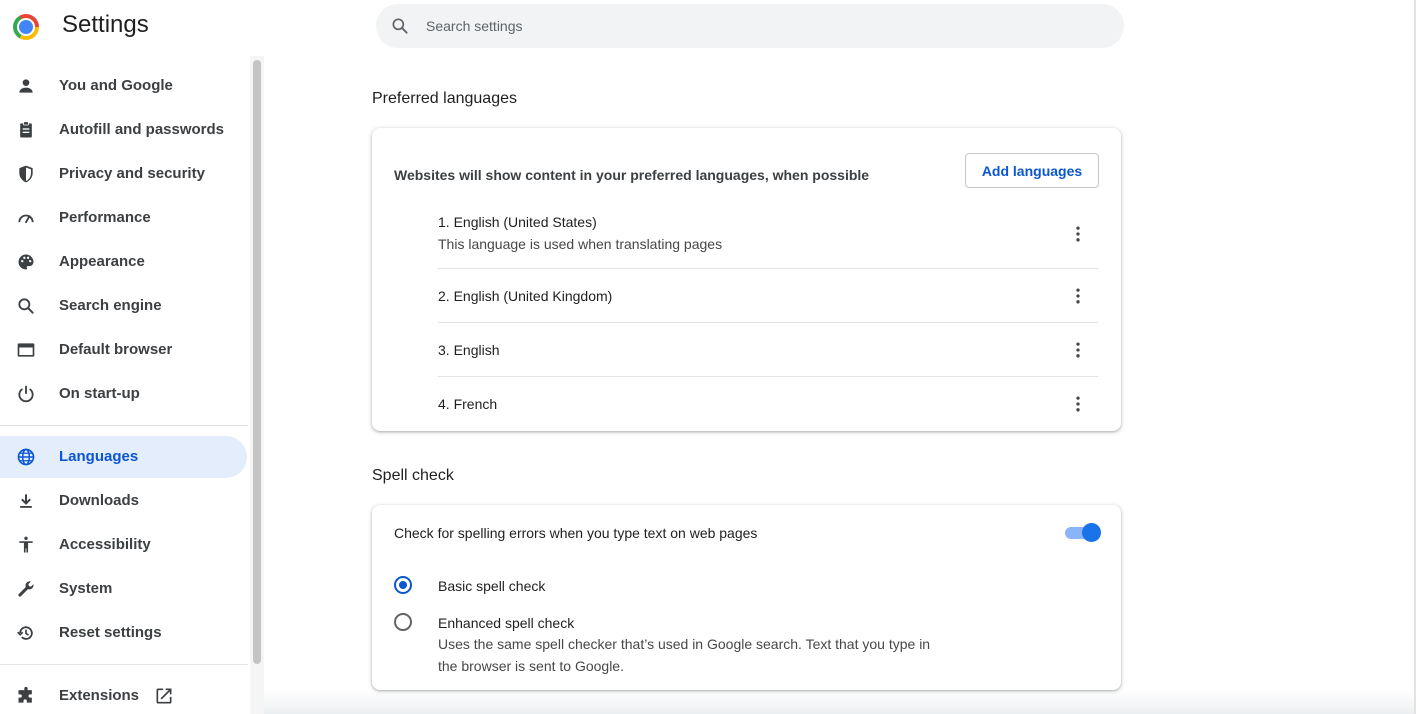 This screenshot has width=1416, height=714. What do you see at coordinates (25, 633) in the screenshot?
I see `history-icon` at bounding box center [25, 633].